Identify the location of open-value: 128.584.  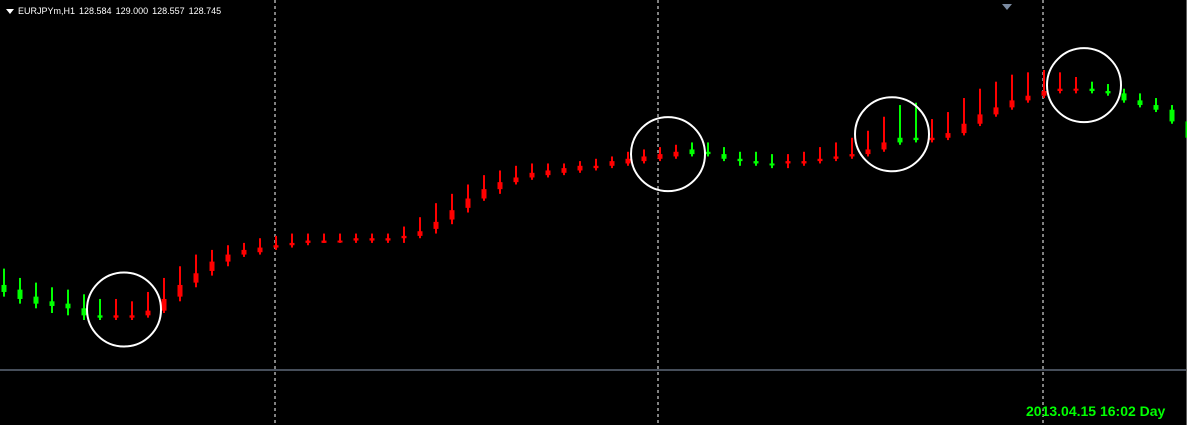
(95, 11).